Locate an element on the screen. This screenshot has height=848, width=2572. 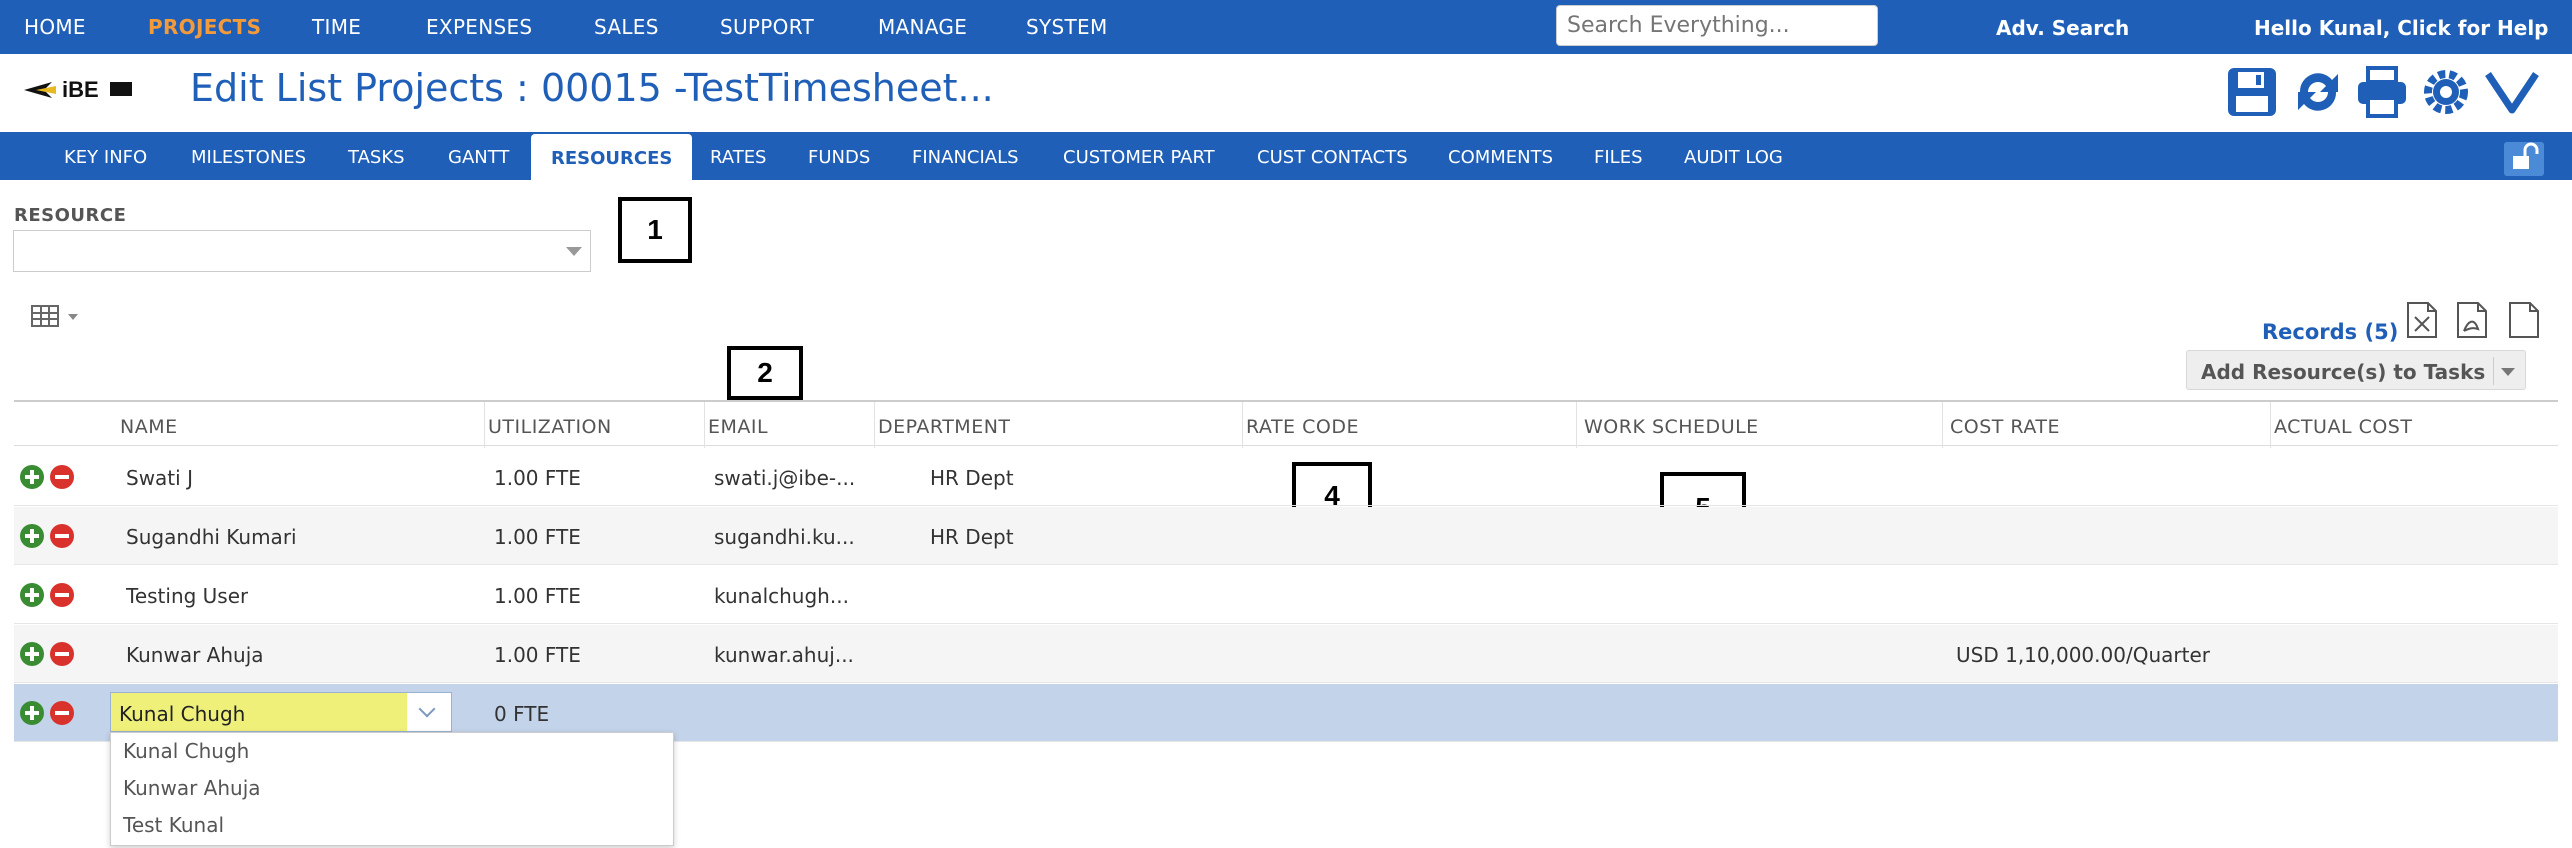
tab-rates: RATES is located at coordinates (738, 157).